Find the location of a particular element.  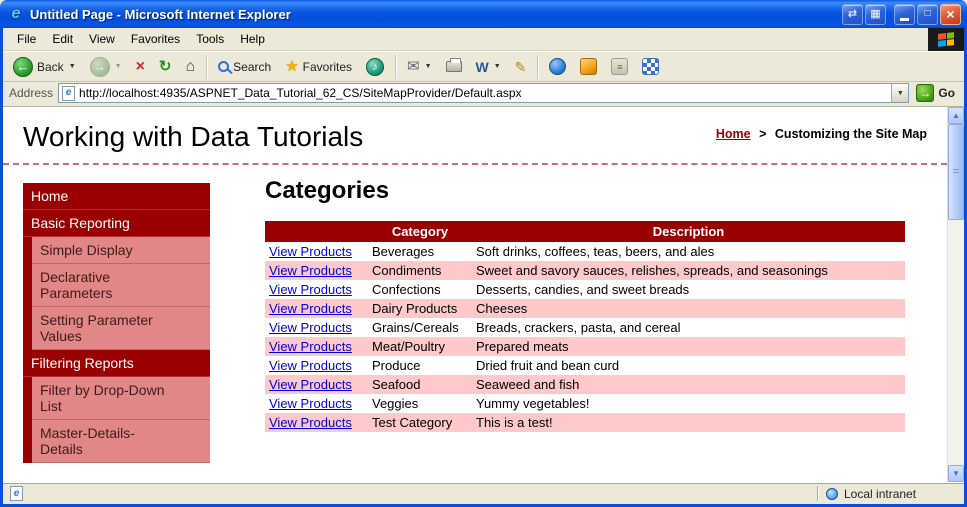

mail-dropdown-icon: ▼ is located at coordinates (428, 66).